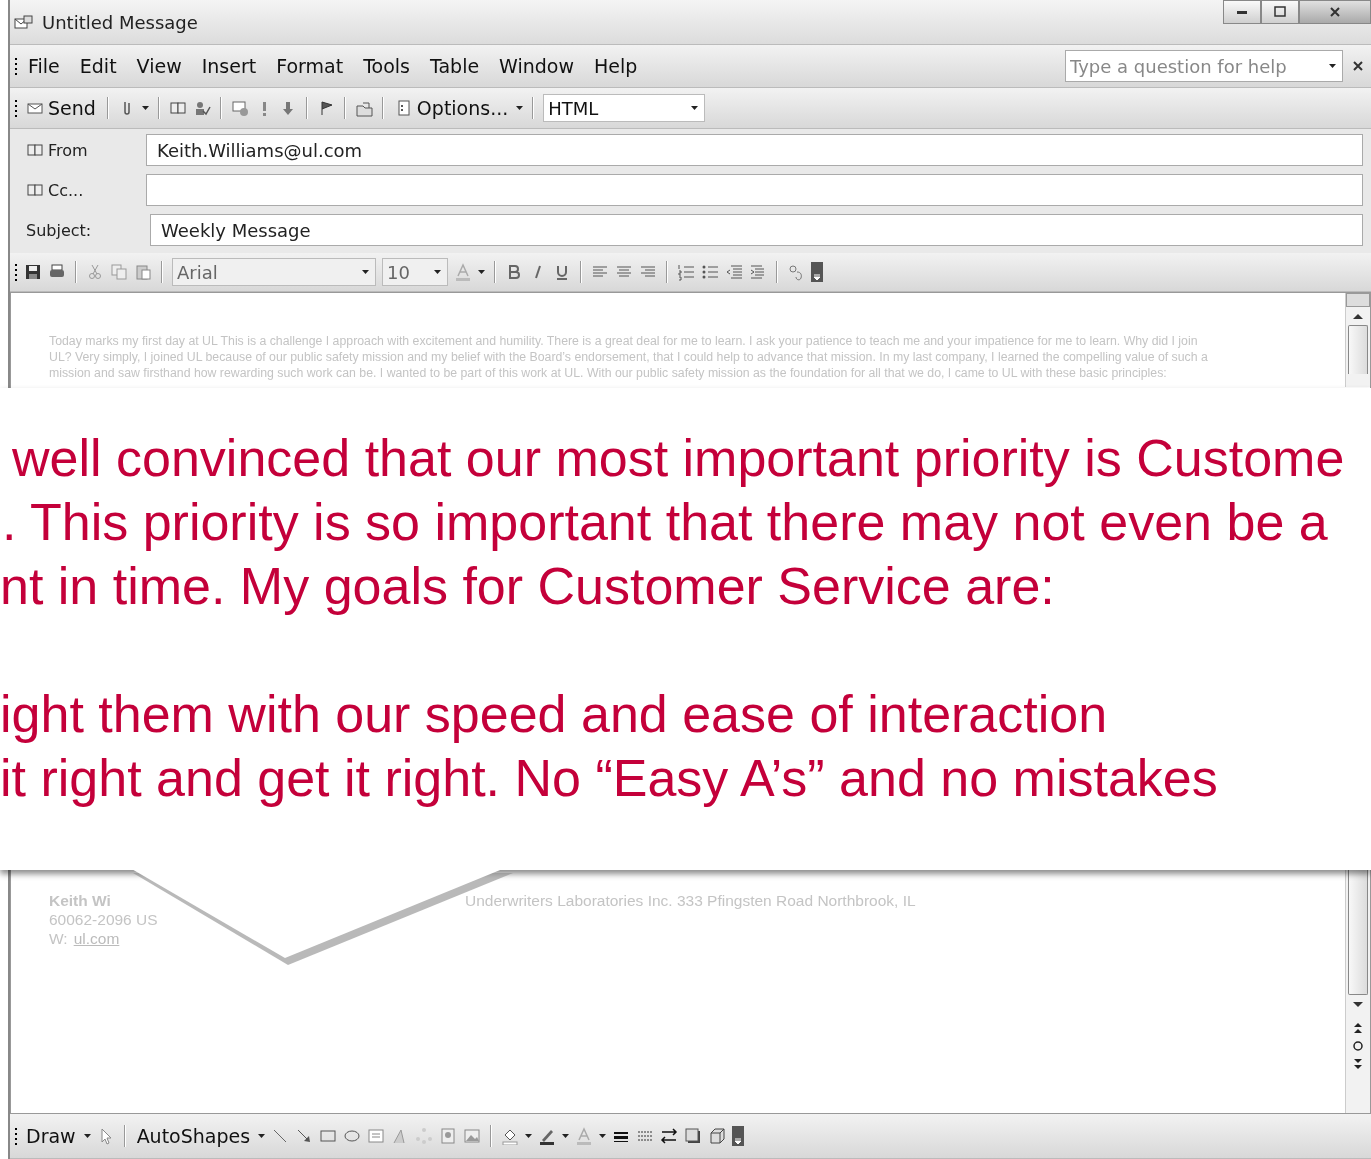 Image resolution: width=1371 pixels, height=1159 pixels. I want to click on help-search-field: Type a question for help, so click(1204, 66).